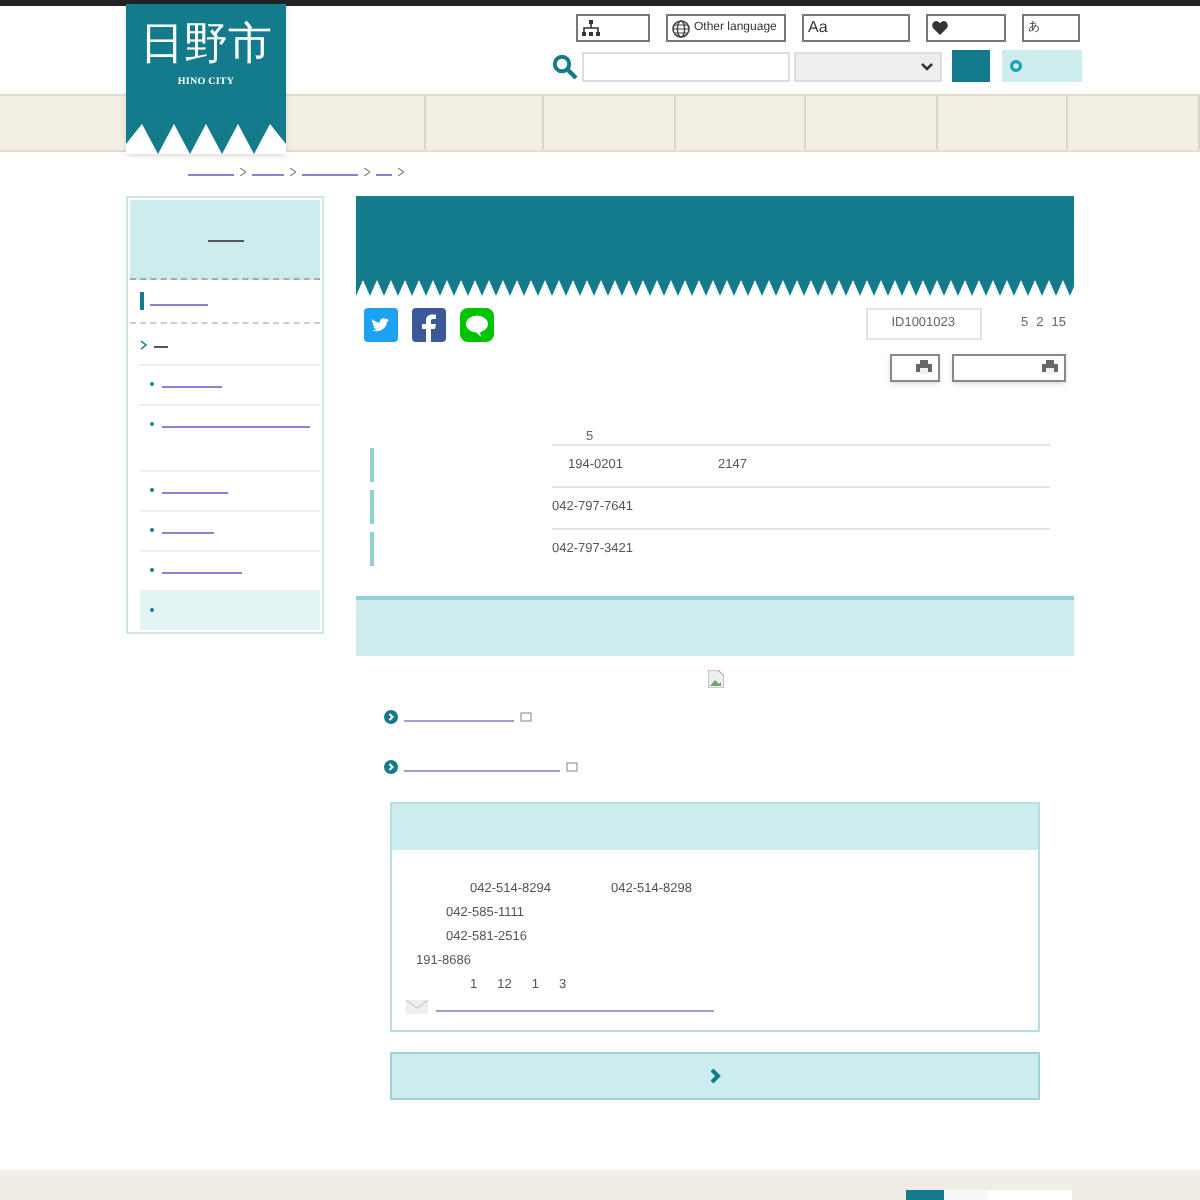  What do you see at coordinates (856, 28) in the screenshot?
I see `font-size-button: Aa` at bounding box center [856, 28].